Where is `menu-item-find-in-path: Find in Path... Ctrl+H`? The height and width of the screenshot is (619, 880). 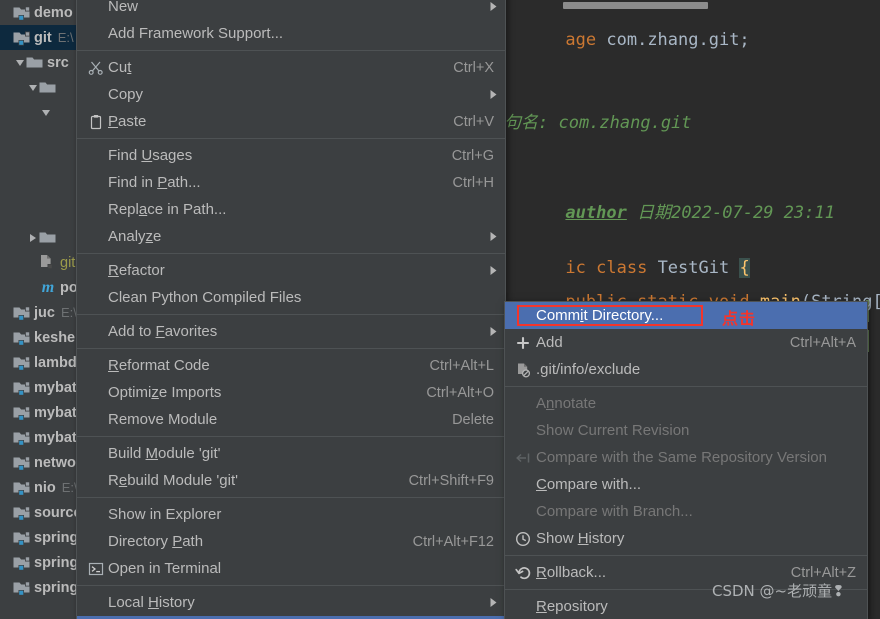 menu-item-find-in-path: Find in Path... Ctrl+H is located at coordinates (291, 182).